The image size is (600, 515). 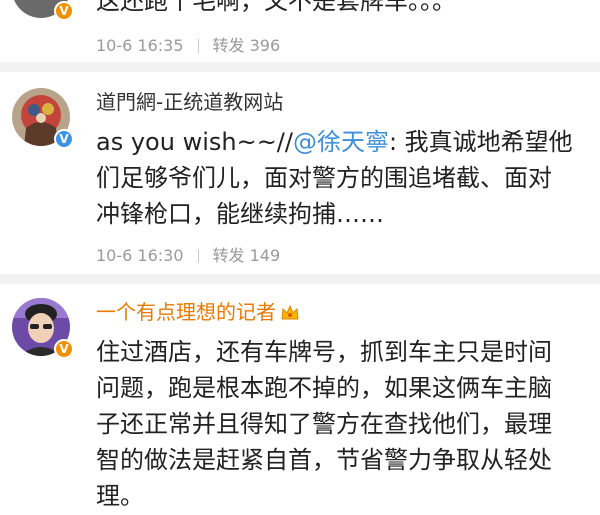 What do you see at coordinates (265, 45) in the screenshot?
I see `repost-count: 396` at bounding box center [265, 45].